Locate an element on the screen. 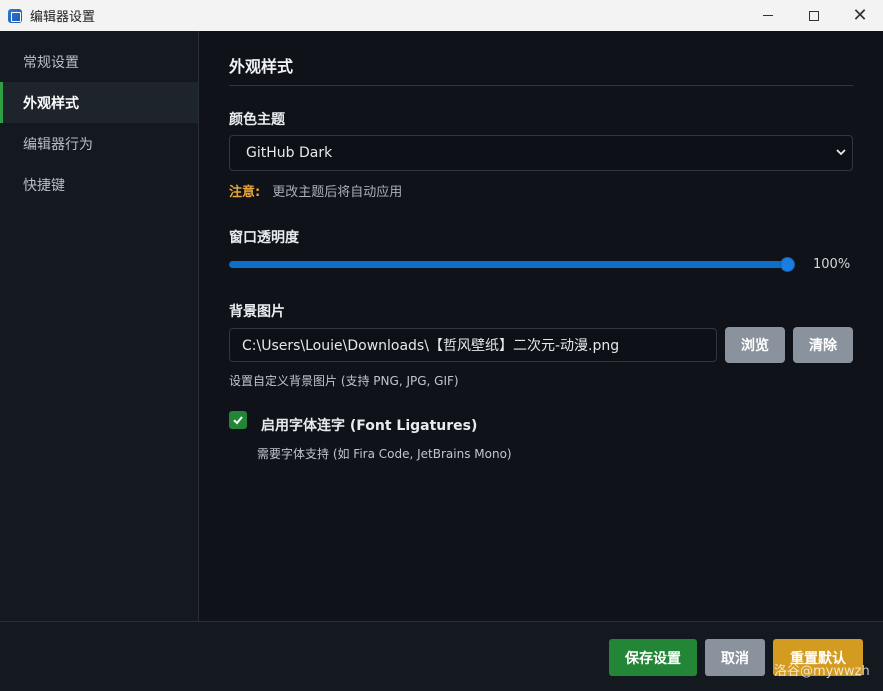 Image resolution: width=883 pixels, height=691 pixels. opacity-label: 窗口透明度 is located at coordinates (264, 238).